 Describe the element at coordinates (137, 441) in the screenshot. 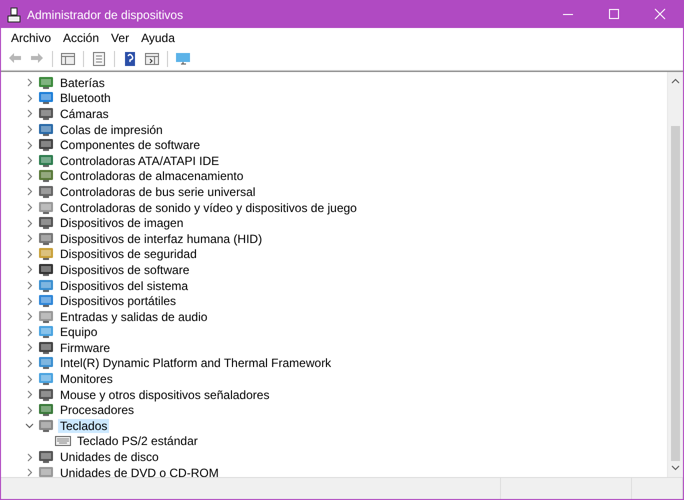

I see `tree-item: Teclado PS/2 estándar` at that location.